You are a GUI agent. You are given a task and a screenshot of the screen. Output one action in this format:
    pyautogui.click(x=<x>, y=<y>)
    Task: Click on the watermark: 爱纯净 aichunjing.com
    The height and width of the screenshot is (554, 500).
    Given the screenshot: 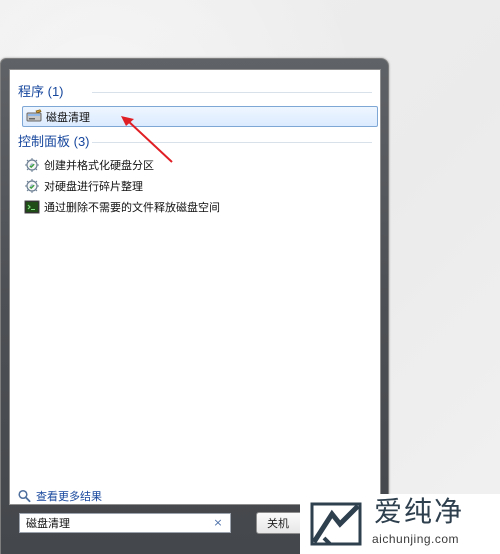 What is the action you would take?
    pyautogui.click(x=400, y=524)
    